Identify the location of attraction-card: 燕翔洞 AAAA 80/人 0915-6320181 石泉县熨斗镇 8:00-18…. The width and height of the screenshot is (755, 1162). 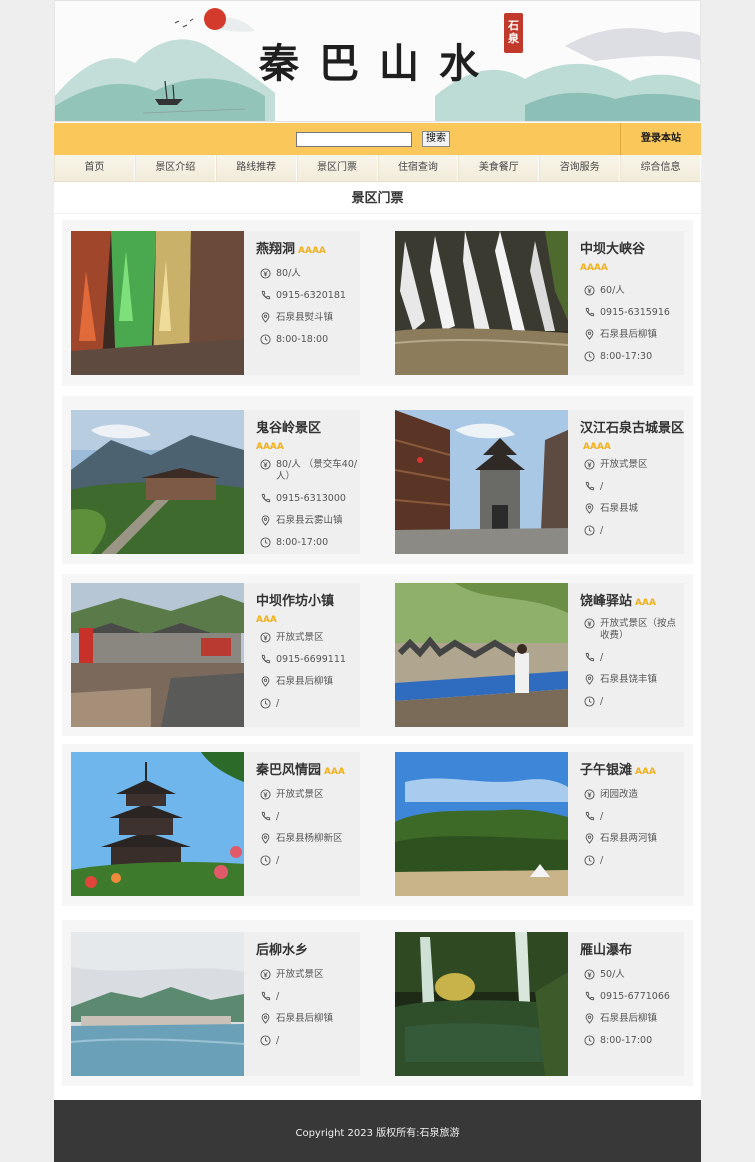
(215, 303).